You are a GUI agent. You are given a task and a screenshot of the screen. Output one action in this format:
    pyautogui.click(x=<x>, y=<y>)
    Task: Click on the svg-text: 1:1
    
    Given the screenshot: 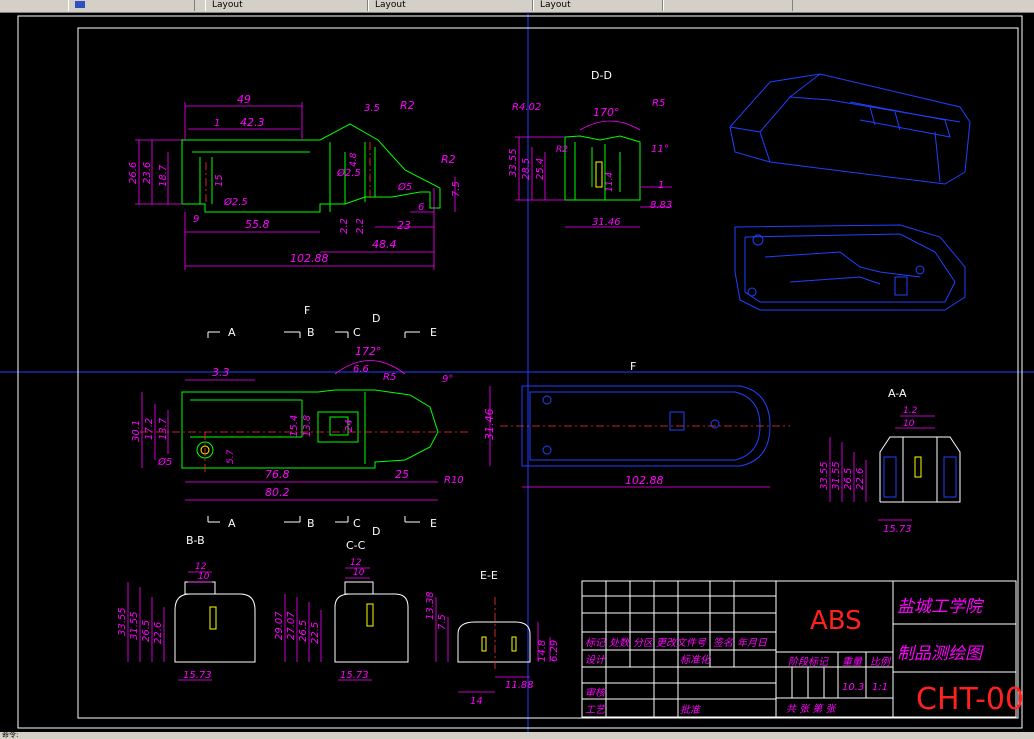 What is the action you would take?
    pyautogui.click(x=880, y=687)
    